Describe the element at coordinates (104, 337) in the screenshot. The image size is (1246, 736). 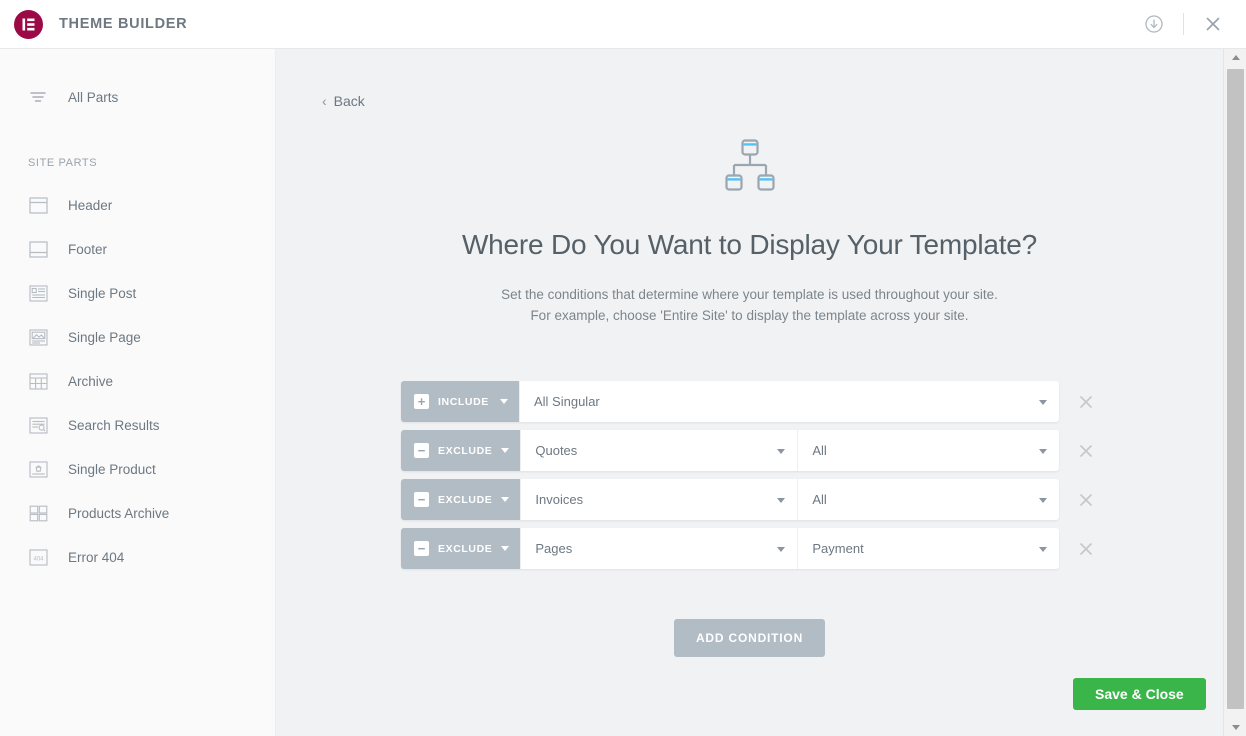
I see `sidebar-item-label: Single Page` at that location.